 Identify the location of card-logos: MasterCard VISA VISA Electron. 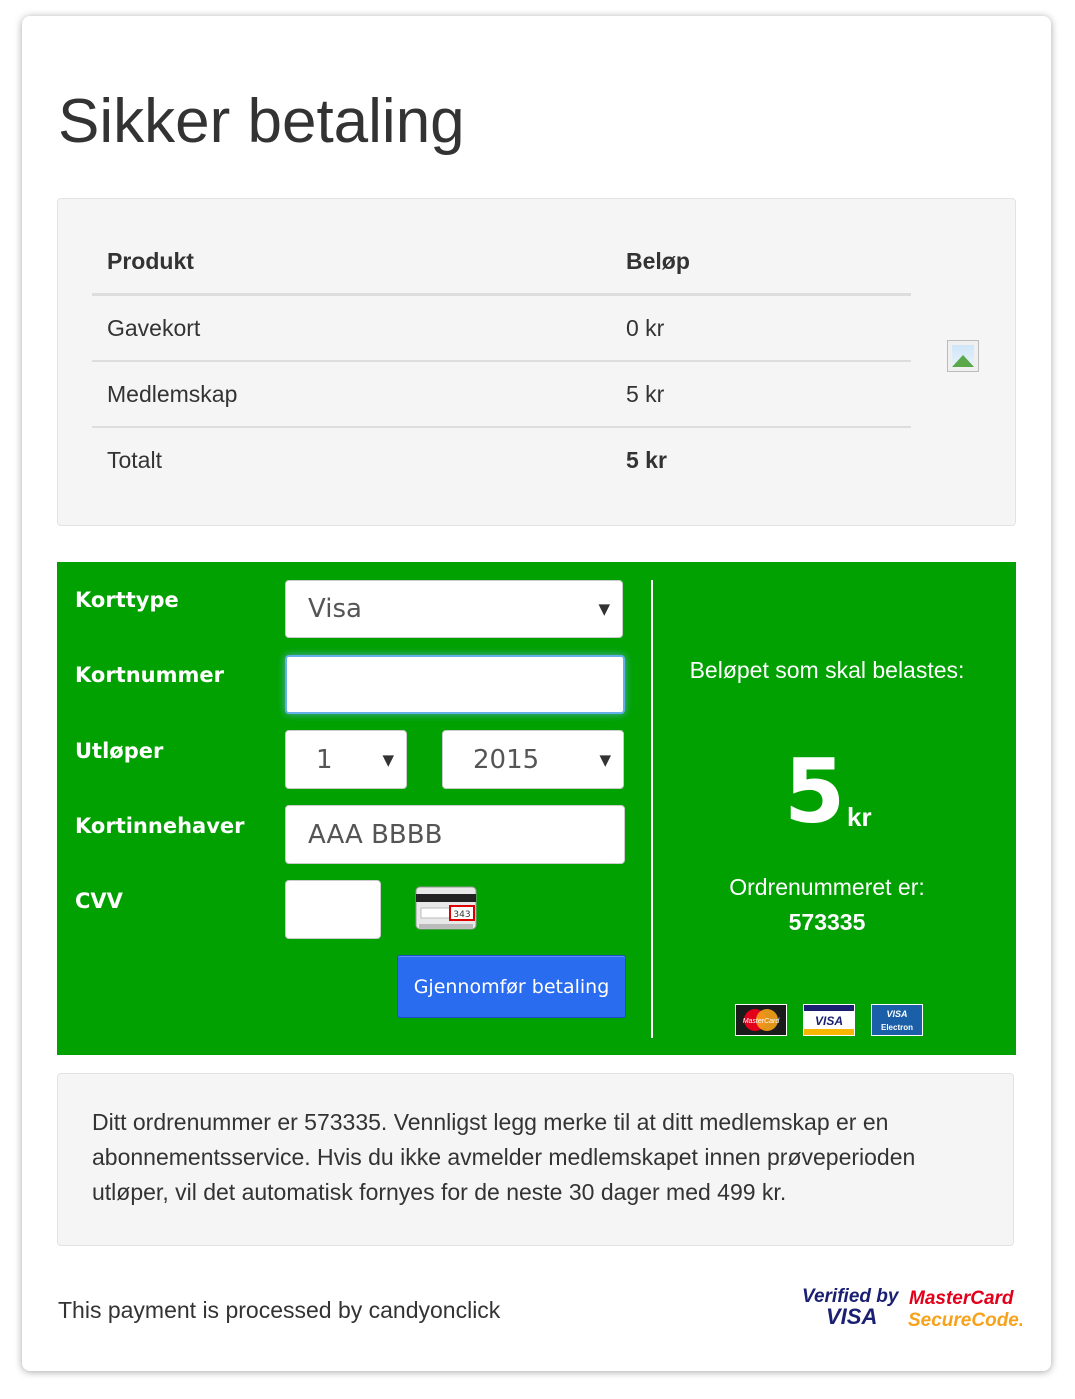
(829, 1020).